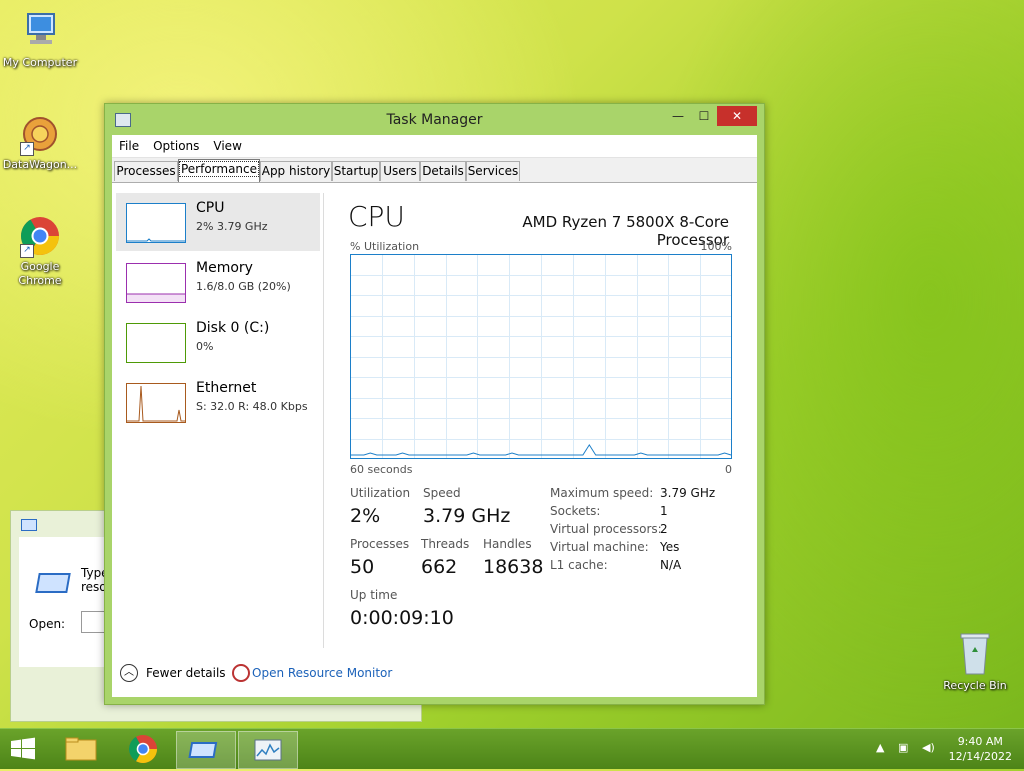  What do you see at coordinates (224, 268) in the screenshot?
I see `sidebar-item-label: Memory` at bounding box center [224, 268].